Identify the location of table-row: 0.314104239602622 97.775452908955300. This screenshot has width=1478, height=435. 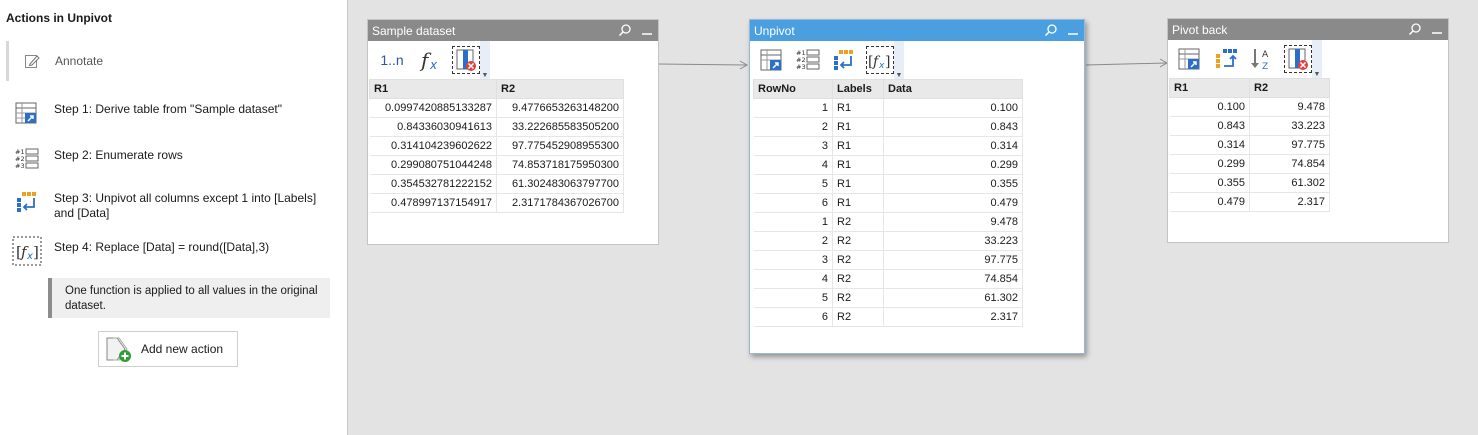
(496, 146).